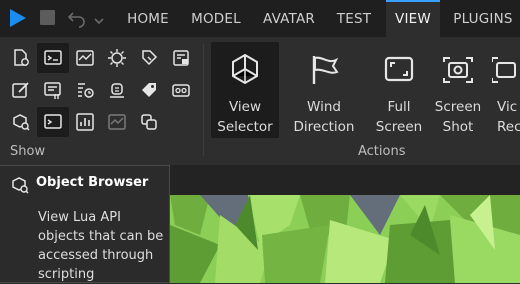 Image resolution: width=520 pixels, height=284 pixels. What do you see at coordinates (506, 90) in the screenshot?
I see `video-record-button: Vic Rec` at bounding box center [506, 90].